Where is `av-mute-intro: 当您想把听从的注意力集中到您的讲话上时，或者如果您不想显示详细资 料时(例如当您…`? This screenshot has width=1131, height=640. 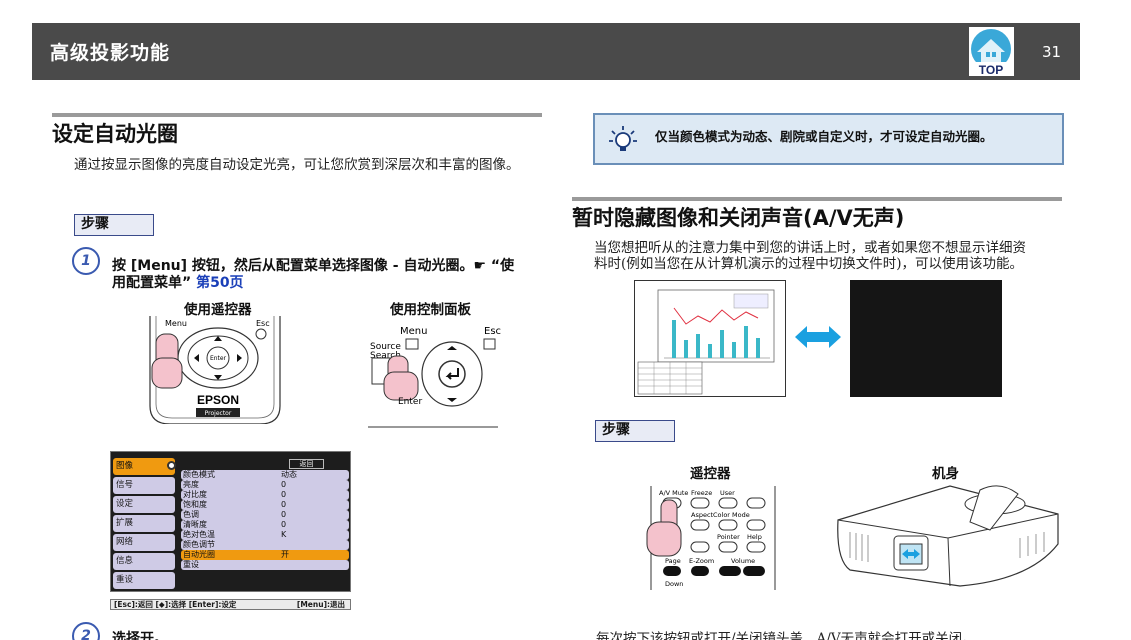 av-mute-intro: 当您想把听从的注意力集中到您的讲话上时，或者如果您不想显示详细资 料时(例如当您… is located at coordinates (829, 256).